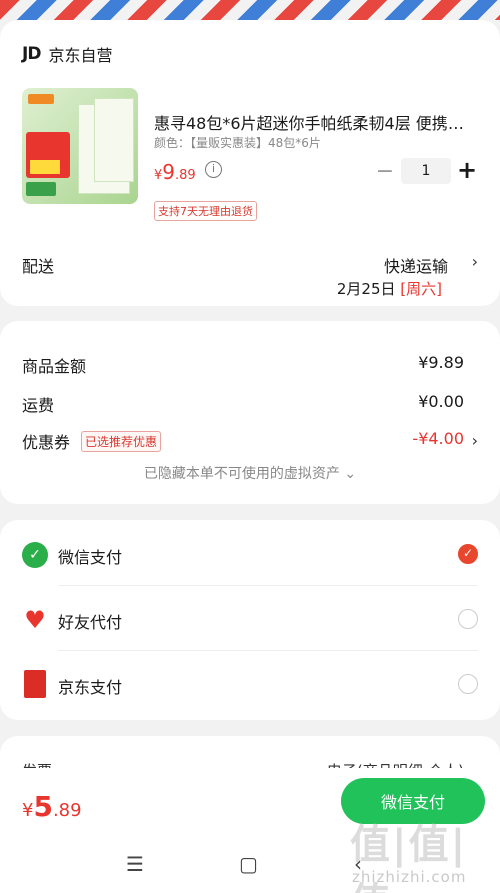 This screenshot has width=500, height=893. Describe the element at coordinates (121, 441) in the screenshot. I see `coupon-badge: 已选推荐优惠` at that location.